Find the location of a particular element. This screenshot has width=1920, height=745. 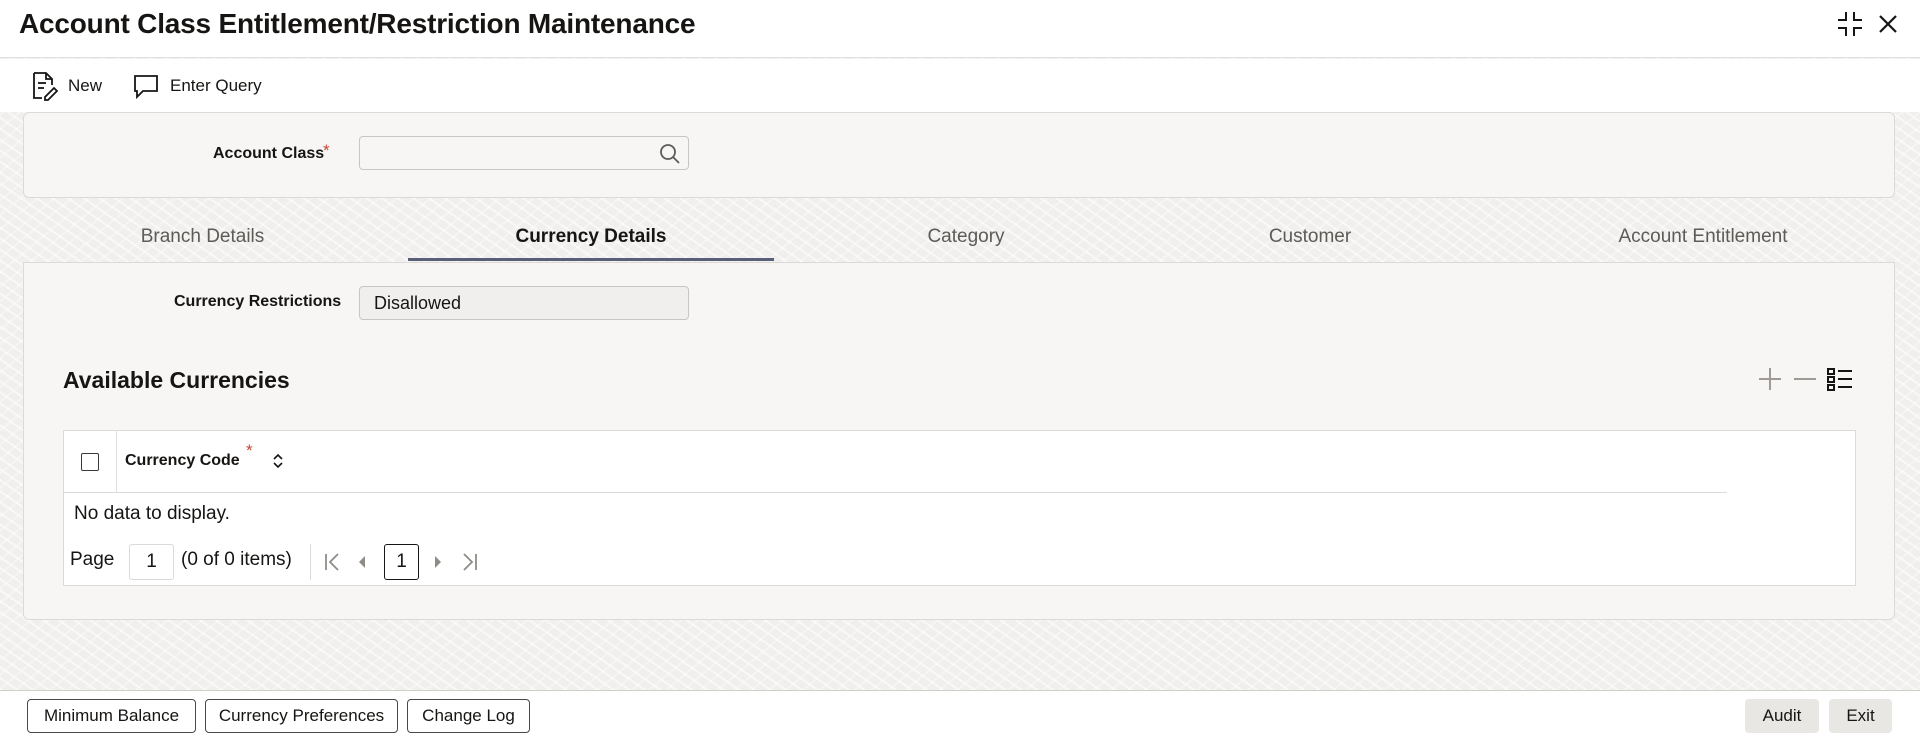

sort-icon is located at coordinates (278, 461).